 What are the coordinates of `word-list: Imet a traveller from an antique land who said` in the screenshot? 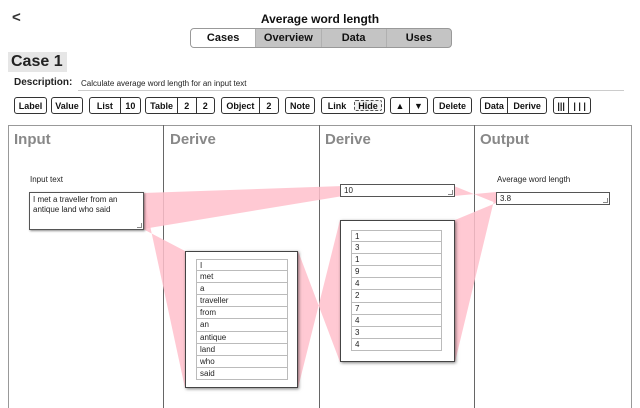 It's located at (242, 319).